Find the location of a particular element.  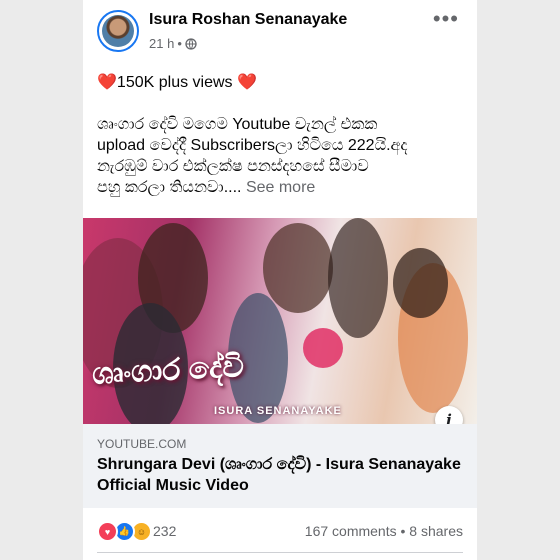

author-name: Isura Roshan Senanayake is located at coordinates (248, 20).